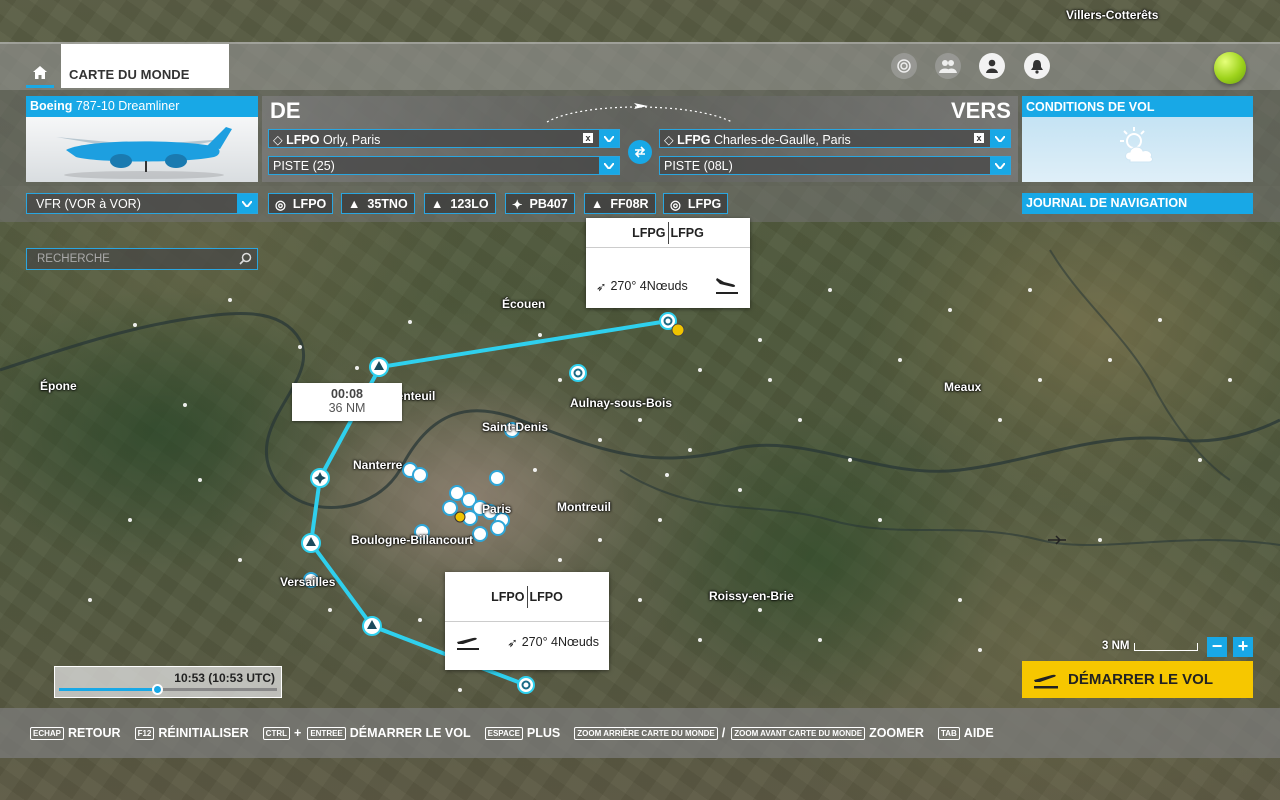  What do you see at coordinates (979, 138) in the screenshot?
I see `clear-arrival-button: x` at bounding box center [979, 138].